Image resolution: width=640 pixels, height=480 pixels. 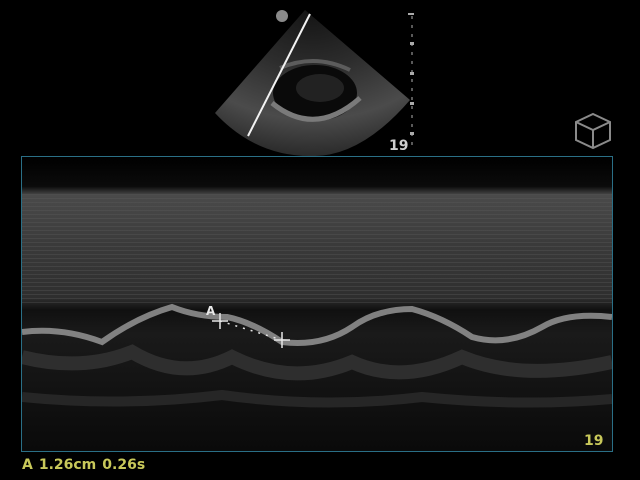 I want to click on mmode-frame-number: 19, so click(x=594, y=441).